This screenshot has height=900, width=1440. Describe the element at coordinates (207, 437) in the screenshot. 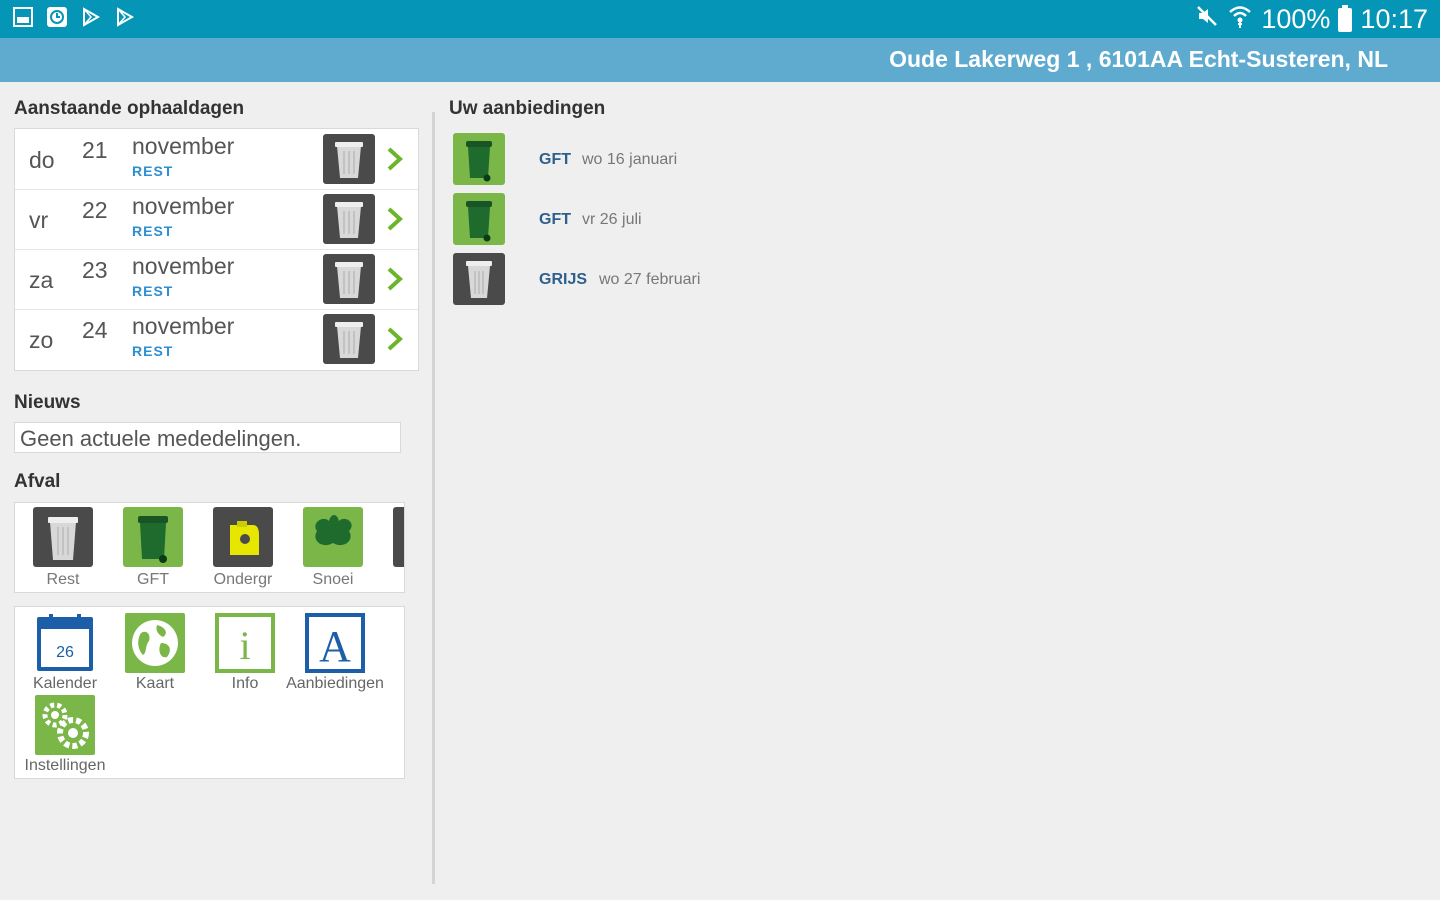

I see `news-box: Geen actuele mededelingen.` at that location.